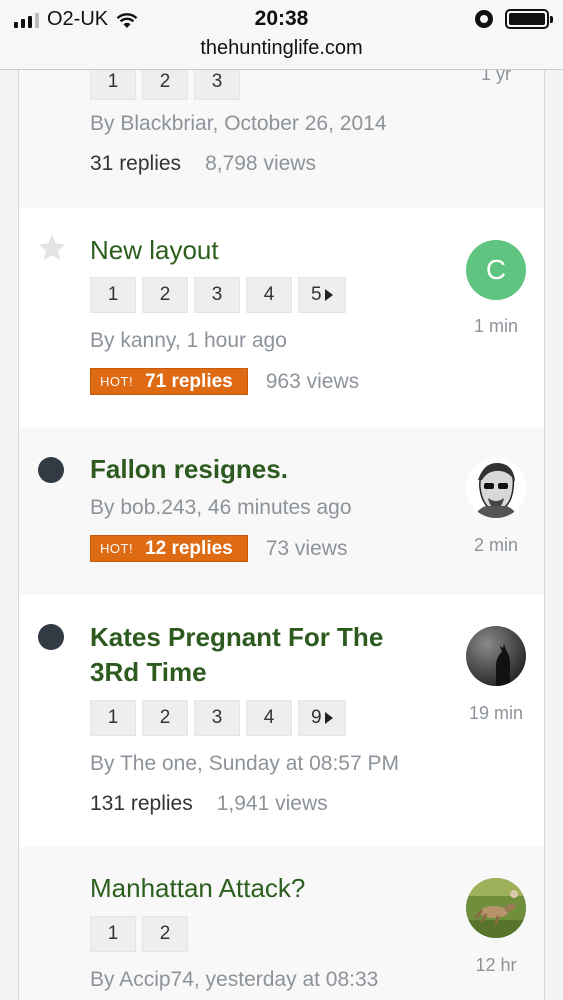 This screenshot has height=1000, width=563. Describe the element at coordinates (262, 469) in the screenshot. I see `thread-title: Fallon resignes.` at that location.